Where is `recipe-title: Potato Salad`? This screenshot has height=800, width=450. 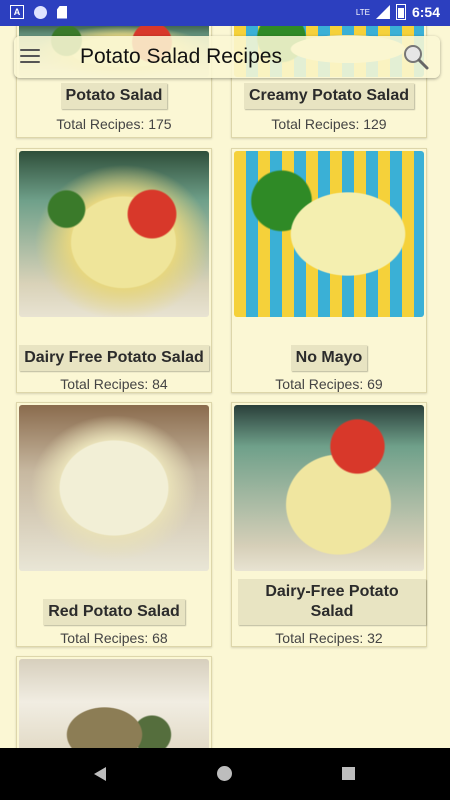 recipe-title: Potato Salad is located at coordinates (114, 96).